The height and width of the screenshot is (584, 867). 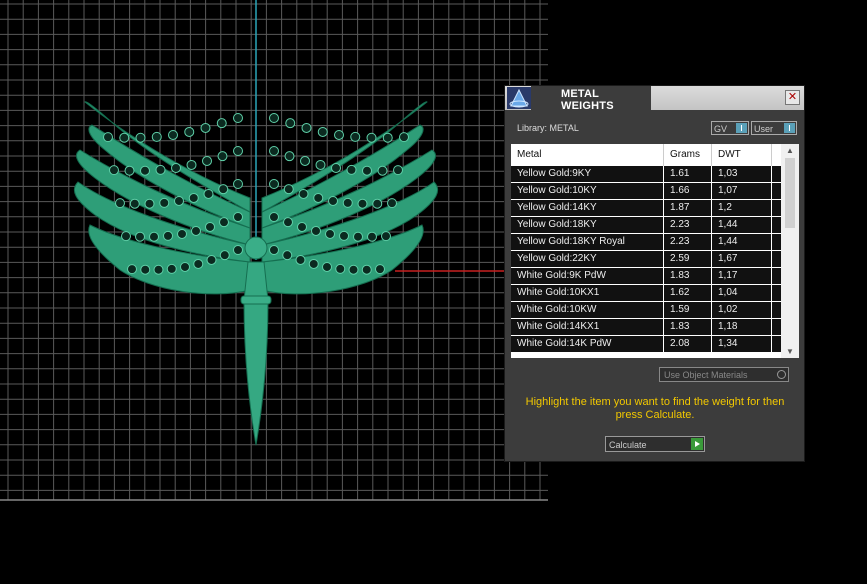 I want to click on gv-label: GV, so click(x=721, y=129).